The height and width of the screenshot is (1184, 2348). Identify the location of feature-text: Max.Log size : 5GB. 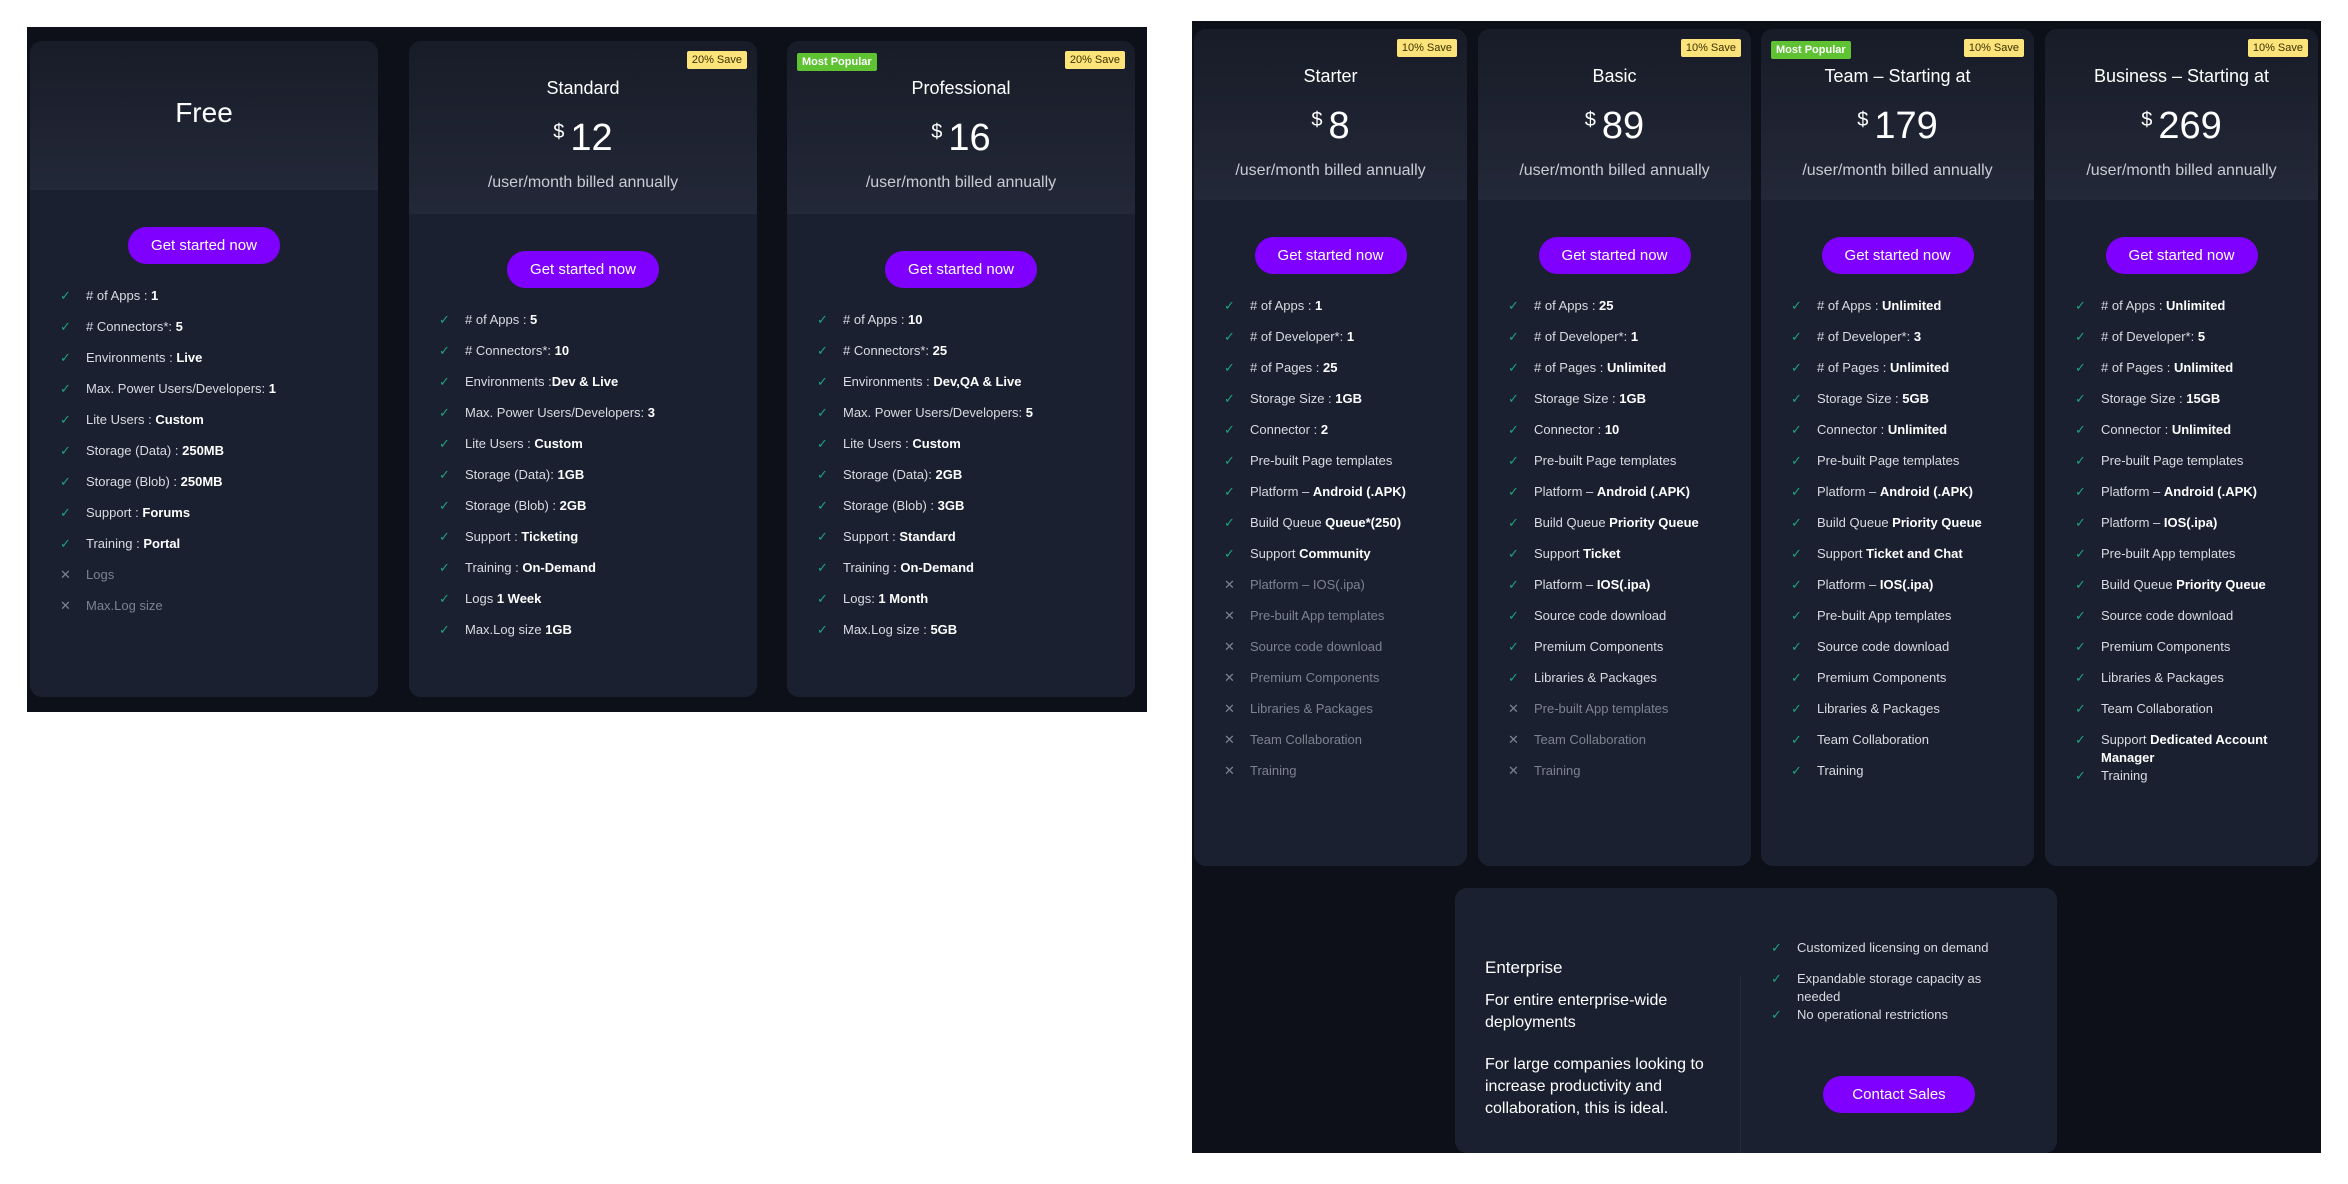
(900, 630).